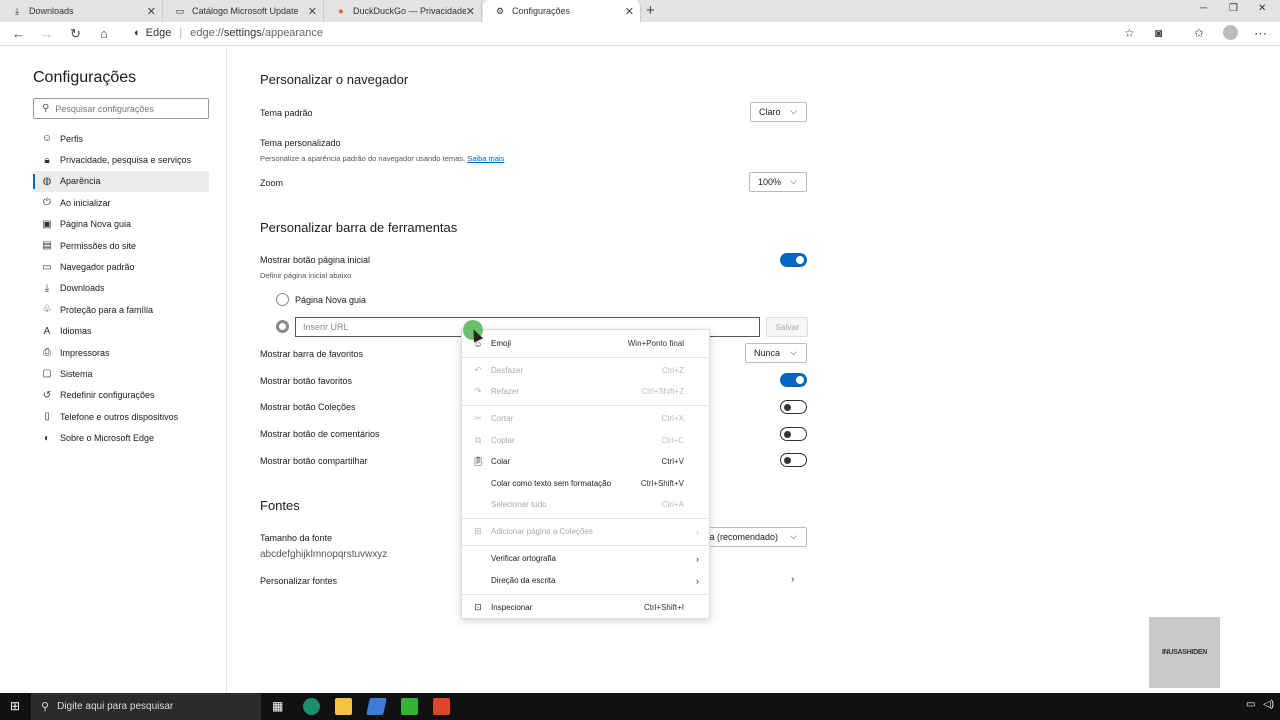 Image resolution: width=1280 pixels, height=720 pixels. Describe the element at coordinates (403, 11) in the screenshot. I see `tab-duckduckgo: ● DuckDuckGo — Privacidade simpl ✕` at that location.